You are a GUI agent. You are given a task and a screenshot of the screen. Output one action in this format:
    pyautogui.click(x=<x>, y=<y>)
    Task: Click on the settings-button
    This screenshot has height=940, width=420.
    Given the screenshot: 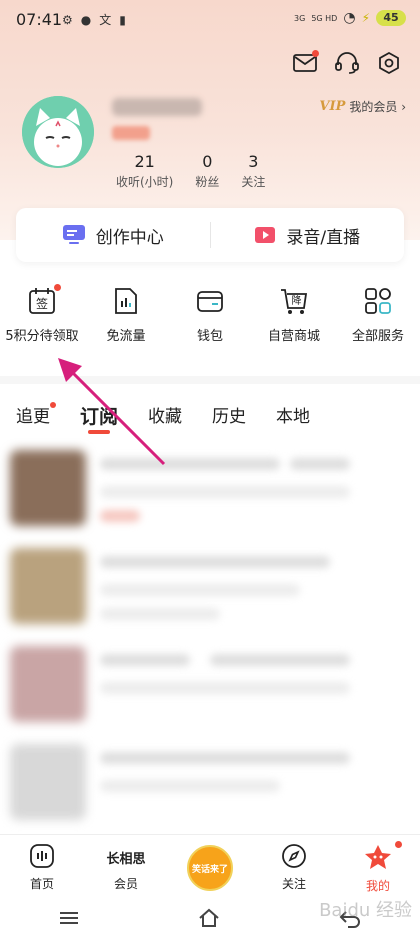 What is the action you would take?
    pyautogui.click(x=389, y=63)
    